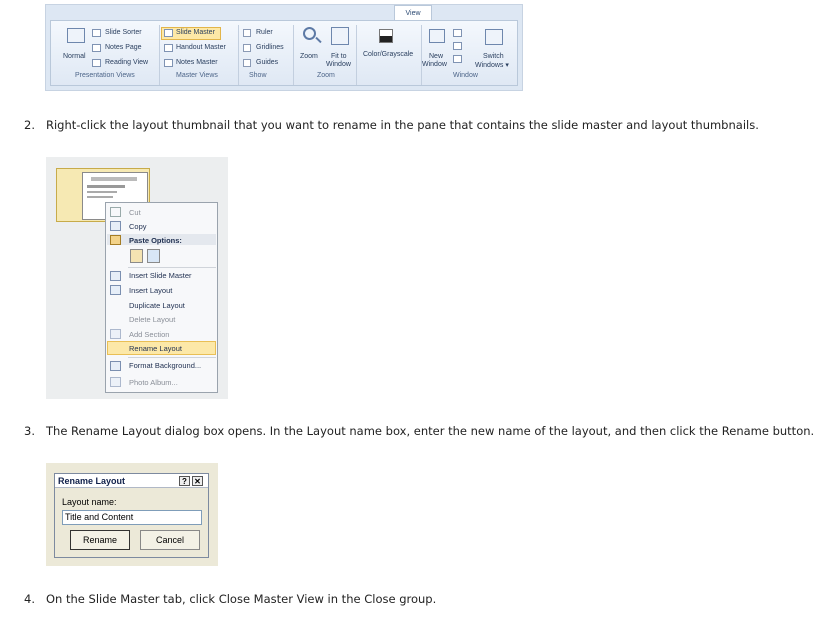 This screenshot has height=619, width=834. I want to click on notes-page-icon, so click(96, 48).